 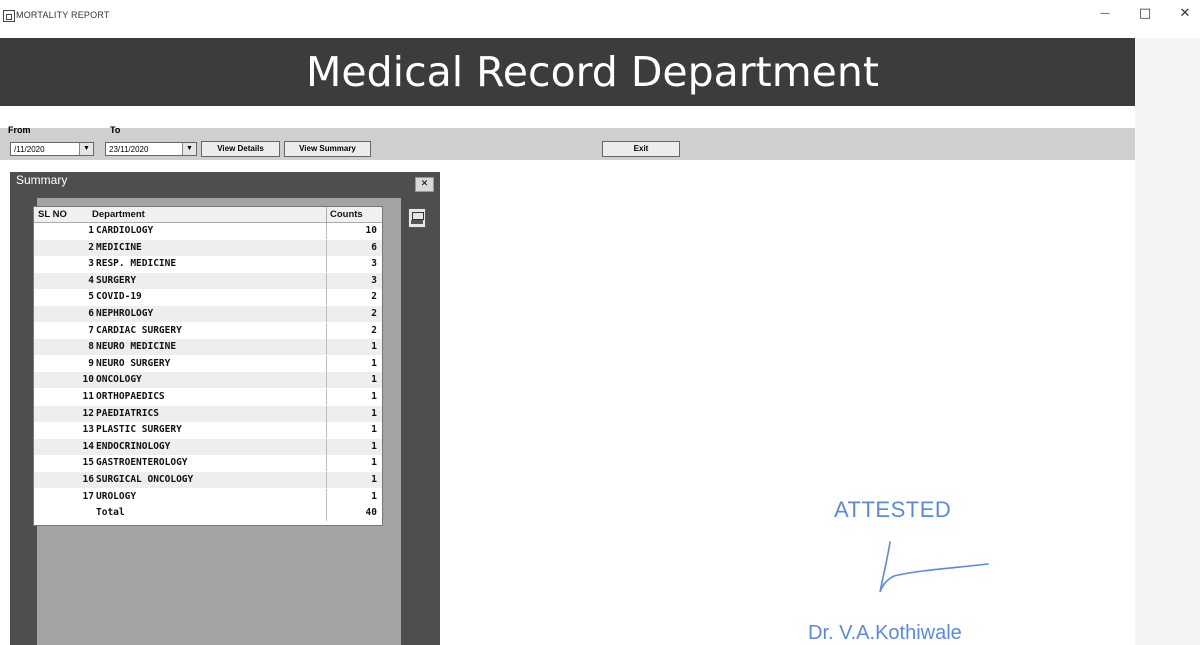 I want to click on header-banner: Medical Record Department, so click(x=567, y=72).